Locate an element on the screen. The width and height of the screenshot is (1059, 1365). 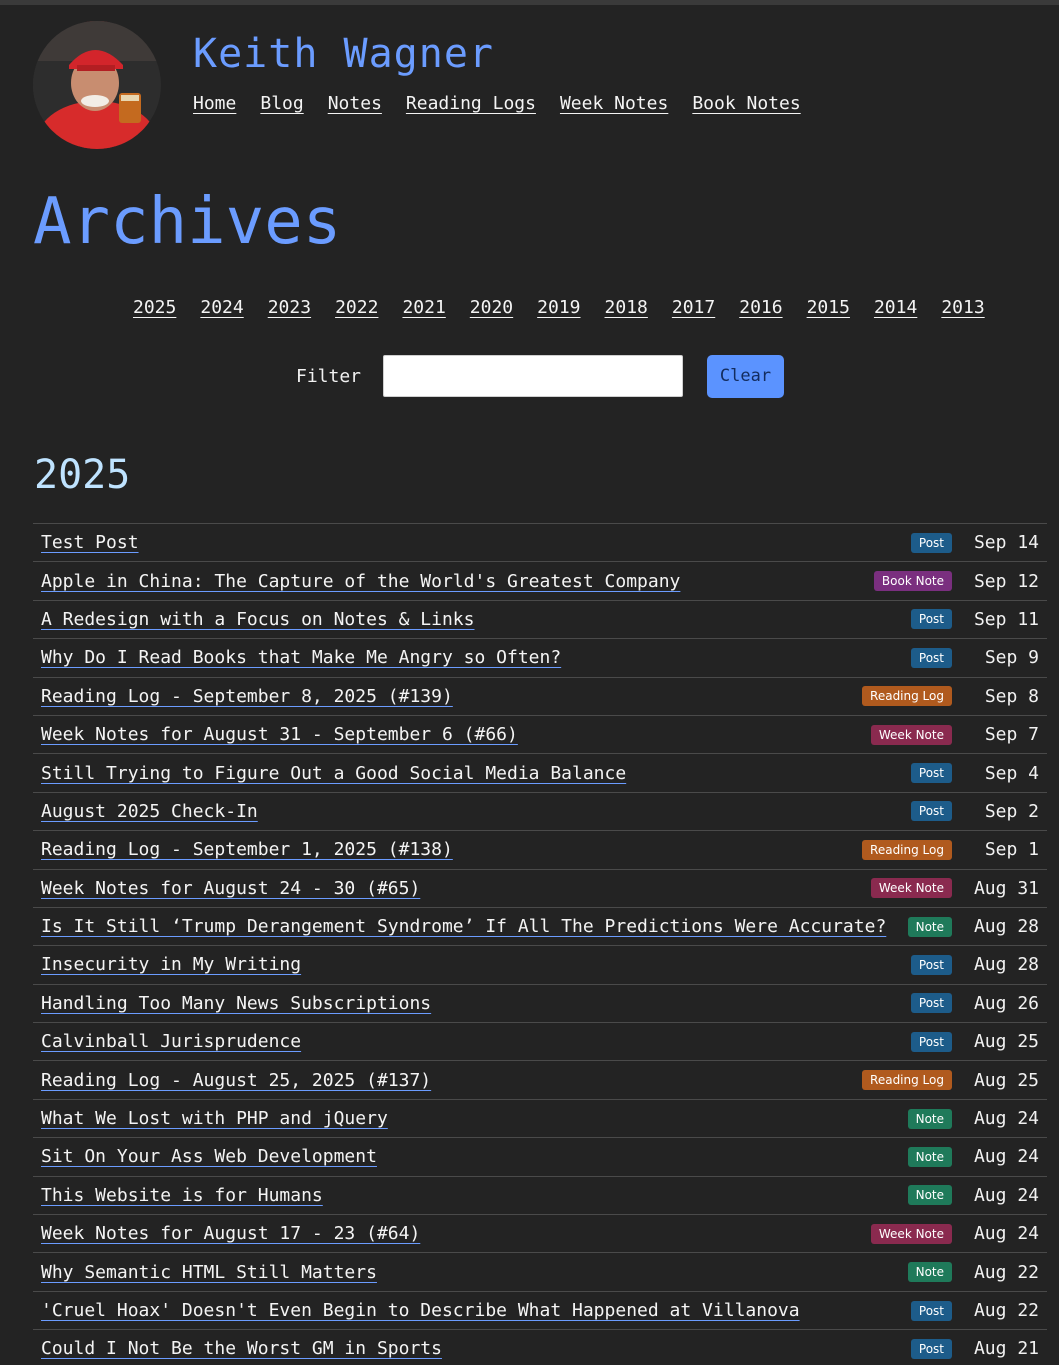
post-date: Aug 22 is located at coordinates (1006, 1272).